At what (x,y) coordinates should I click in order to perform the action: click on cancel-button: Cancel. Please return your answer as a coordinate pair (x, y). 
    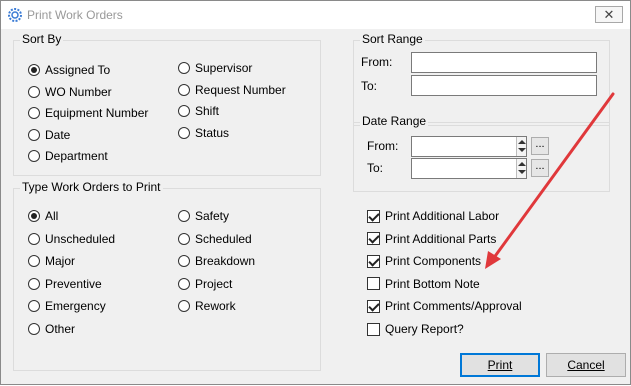
    Looking at the image, I should click on (586, 365).